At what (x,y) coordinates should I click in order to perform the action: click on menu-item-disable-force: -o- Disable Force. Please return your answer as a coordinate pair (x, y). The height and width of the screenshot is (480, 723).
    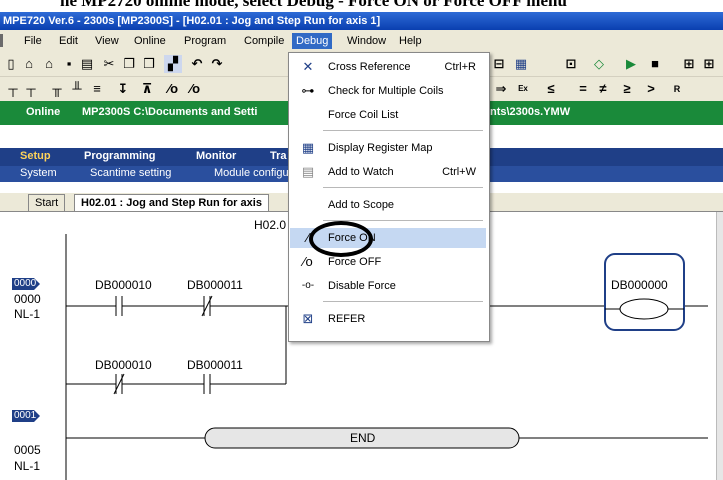
    Looking at the image, I should click on (388, 286).